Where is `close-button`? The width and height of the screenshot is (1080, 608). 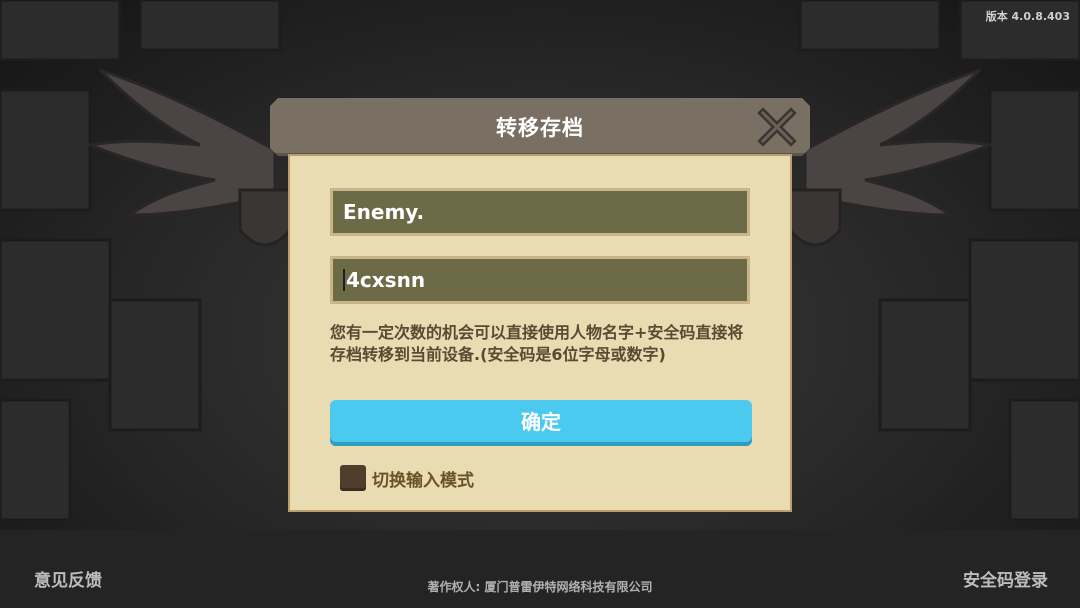 close-button is located at coordinates (777, 127).